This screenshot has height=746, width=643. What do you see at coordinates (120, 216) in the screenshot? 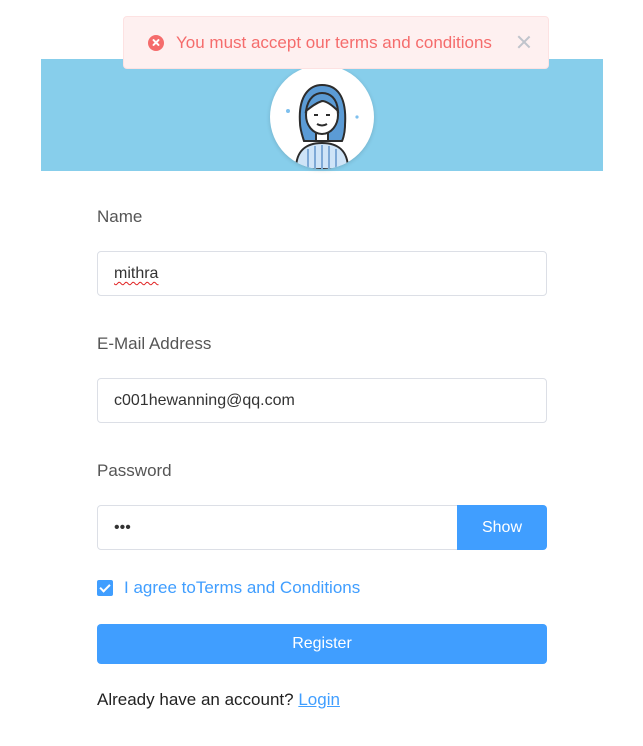
I see `name-label: Name` at bounding box center [120, 216].